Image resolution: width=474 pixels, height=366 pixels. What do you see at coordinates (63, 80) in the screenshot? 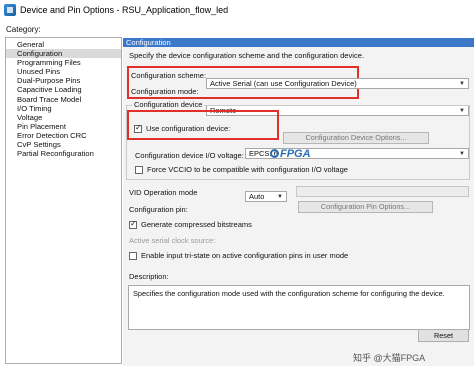
I see `category-item-dual-purpose-pins: Dual-Purpose Pins` at bounding box center [63, 80].